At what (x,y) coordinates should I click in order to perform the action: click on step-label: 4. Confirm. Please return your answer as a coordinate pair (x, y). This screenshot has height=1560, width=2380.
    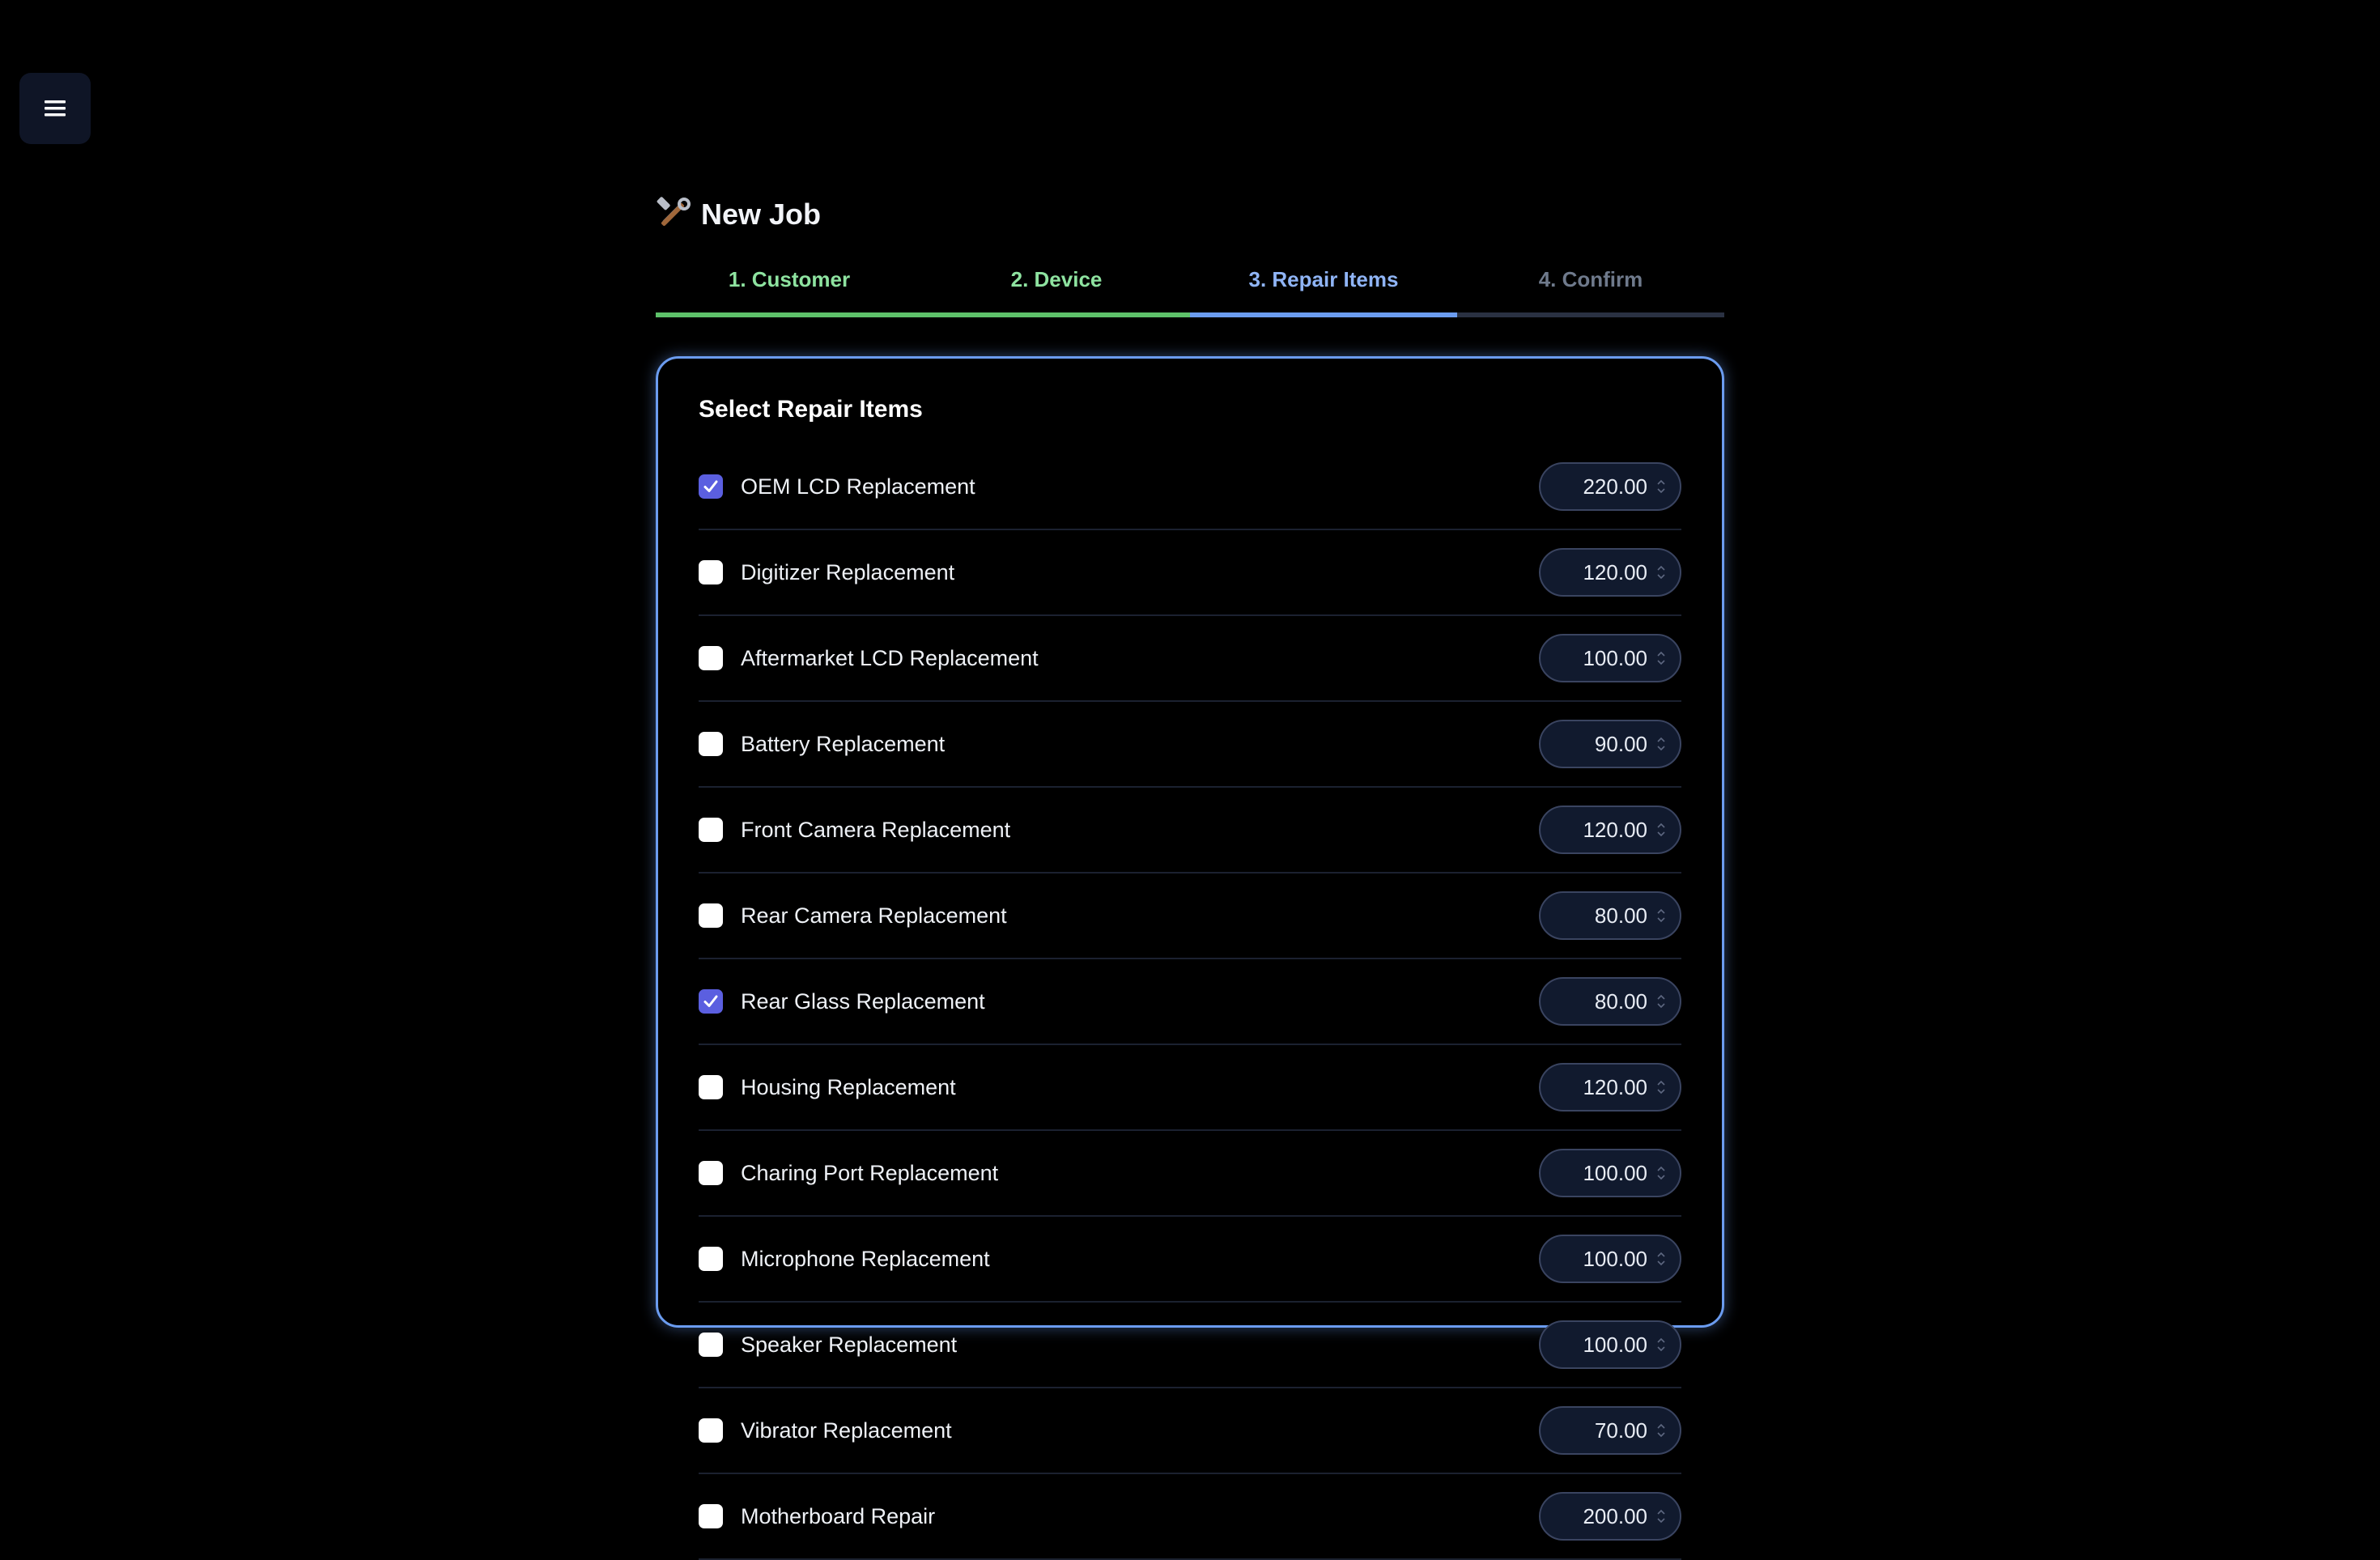
    Looking at the image, I should click on (1590, 279).